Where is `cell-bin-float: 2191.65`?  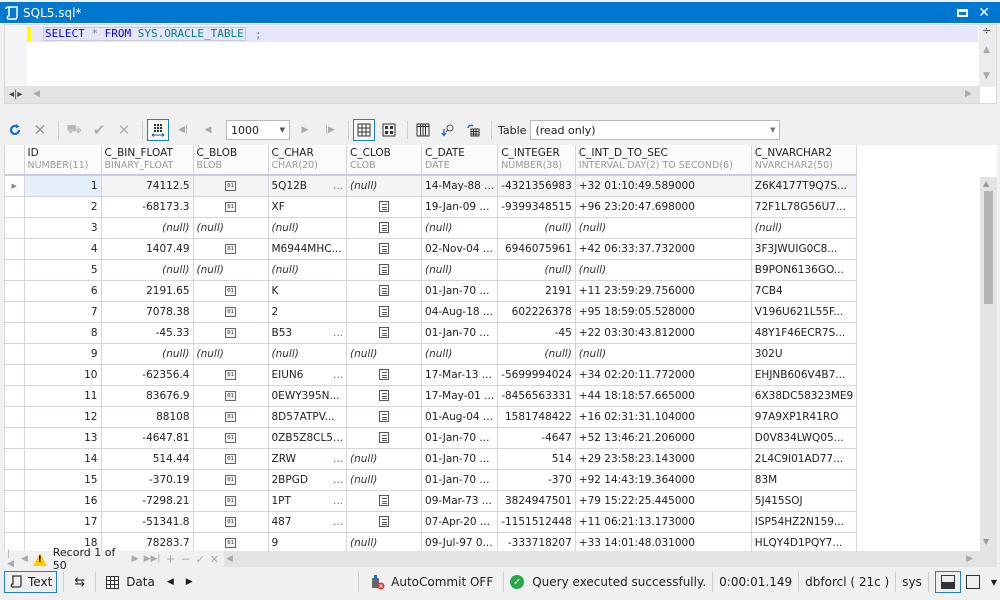
cell-bin-float: 2191.65 is located at coordinates (147, 291).